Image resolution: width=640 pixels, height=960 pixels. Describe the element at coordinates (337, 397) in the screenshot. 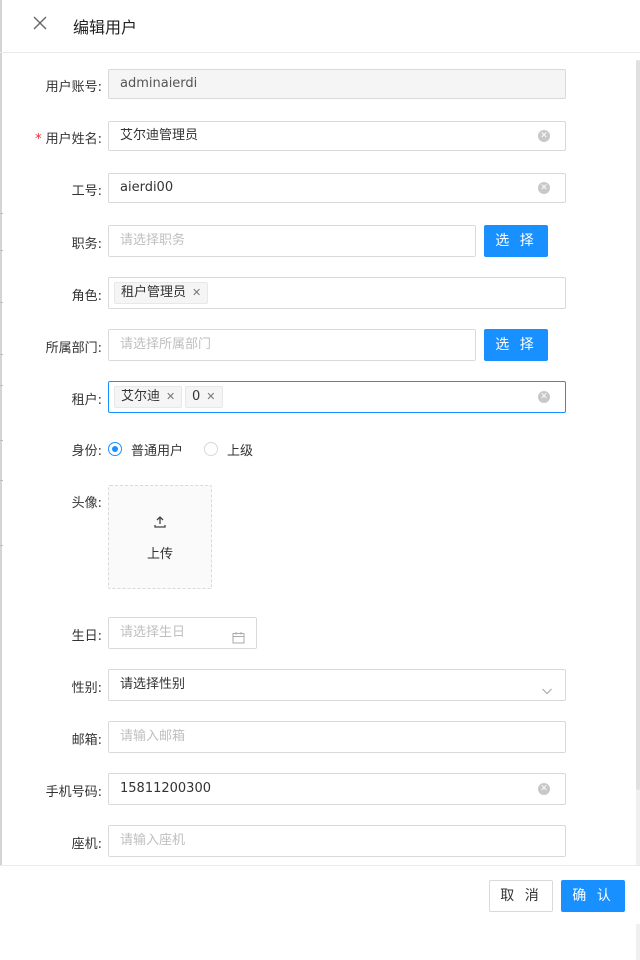

I see `tenant-select: 艾尔迪 ✕ 0 ✕ ✕` at that location.